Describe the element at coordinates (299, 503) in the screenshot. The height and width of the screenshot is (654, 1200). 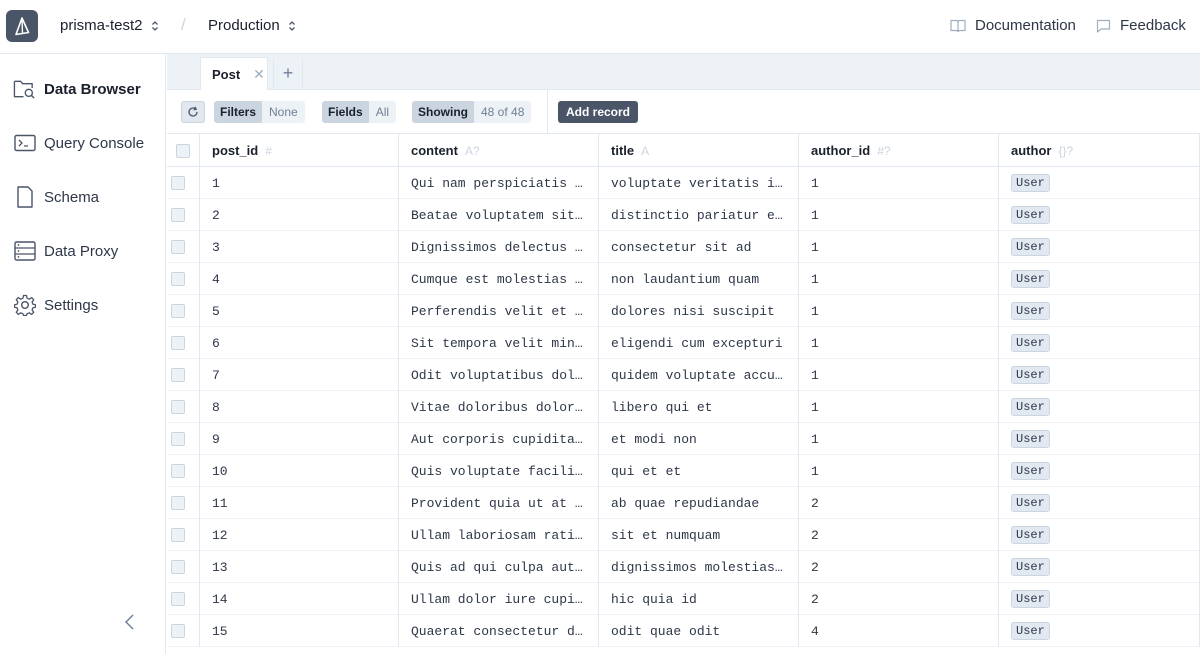
I see `cell-post-id: 11` at that location.